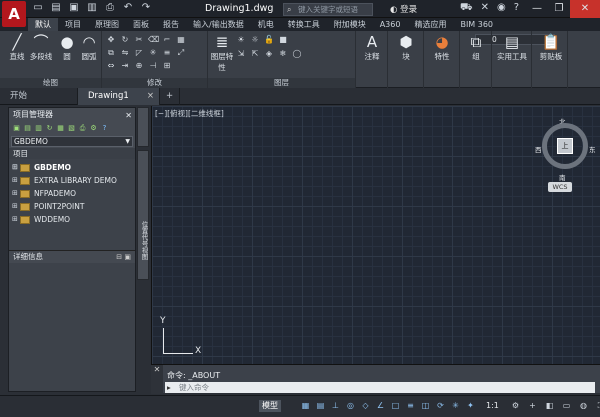 The image size is (600, 417). Describe the element at coordinates (440, 405) in the screenshot. I see `selection-cycling-icon: ⟳` at that location.